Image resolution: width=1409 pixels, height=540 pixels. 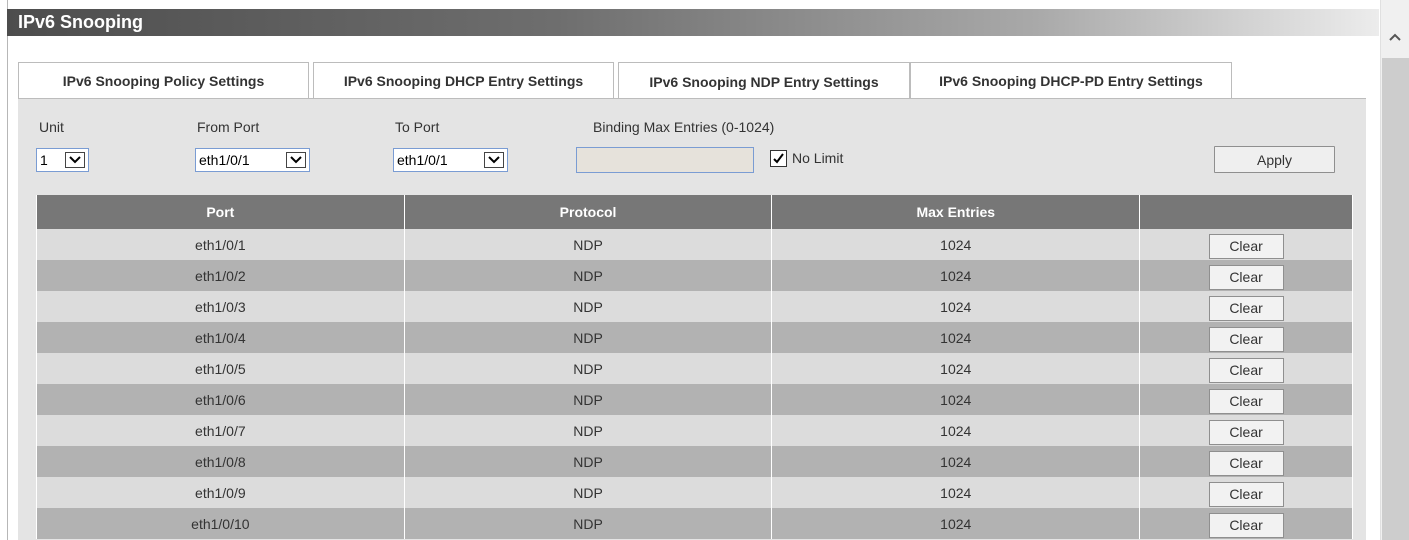 I want to click on column-header-port: Port, so click(x=220, y=212).